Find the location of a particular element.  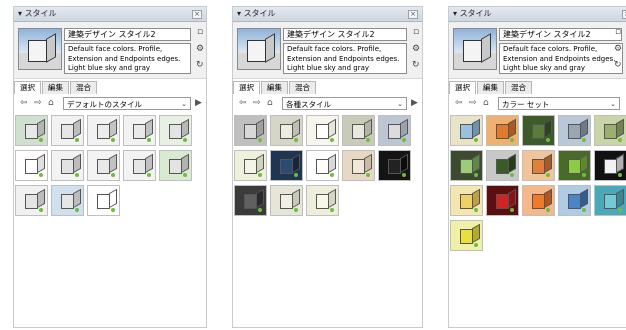

style-nav-bar: ⇦ ⇨ ⌂ カラー セット ⌄ is located at coordinates (537, 105).